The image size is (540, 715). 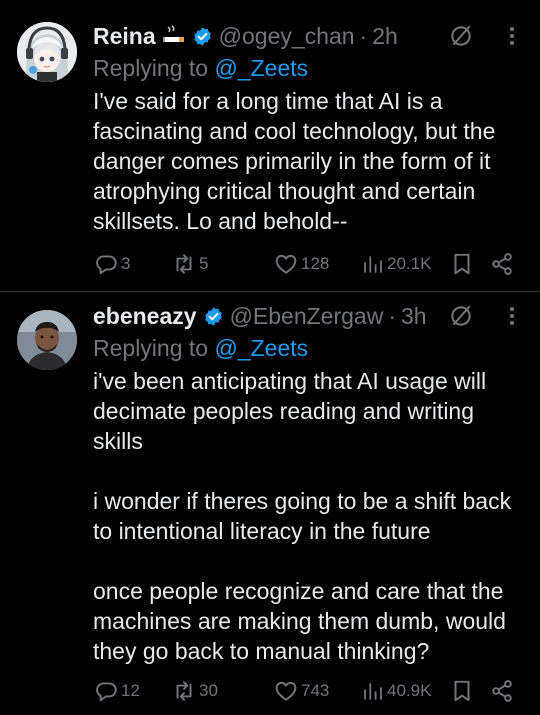 I want to click on like-button: 128, so click(x=301, y=264).